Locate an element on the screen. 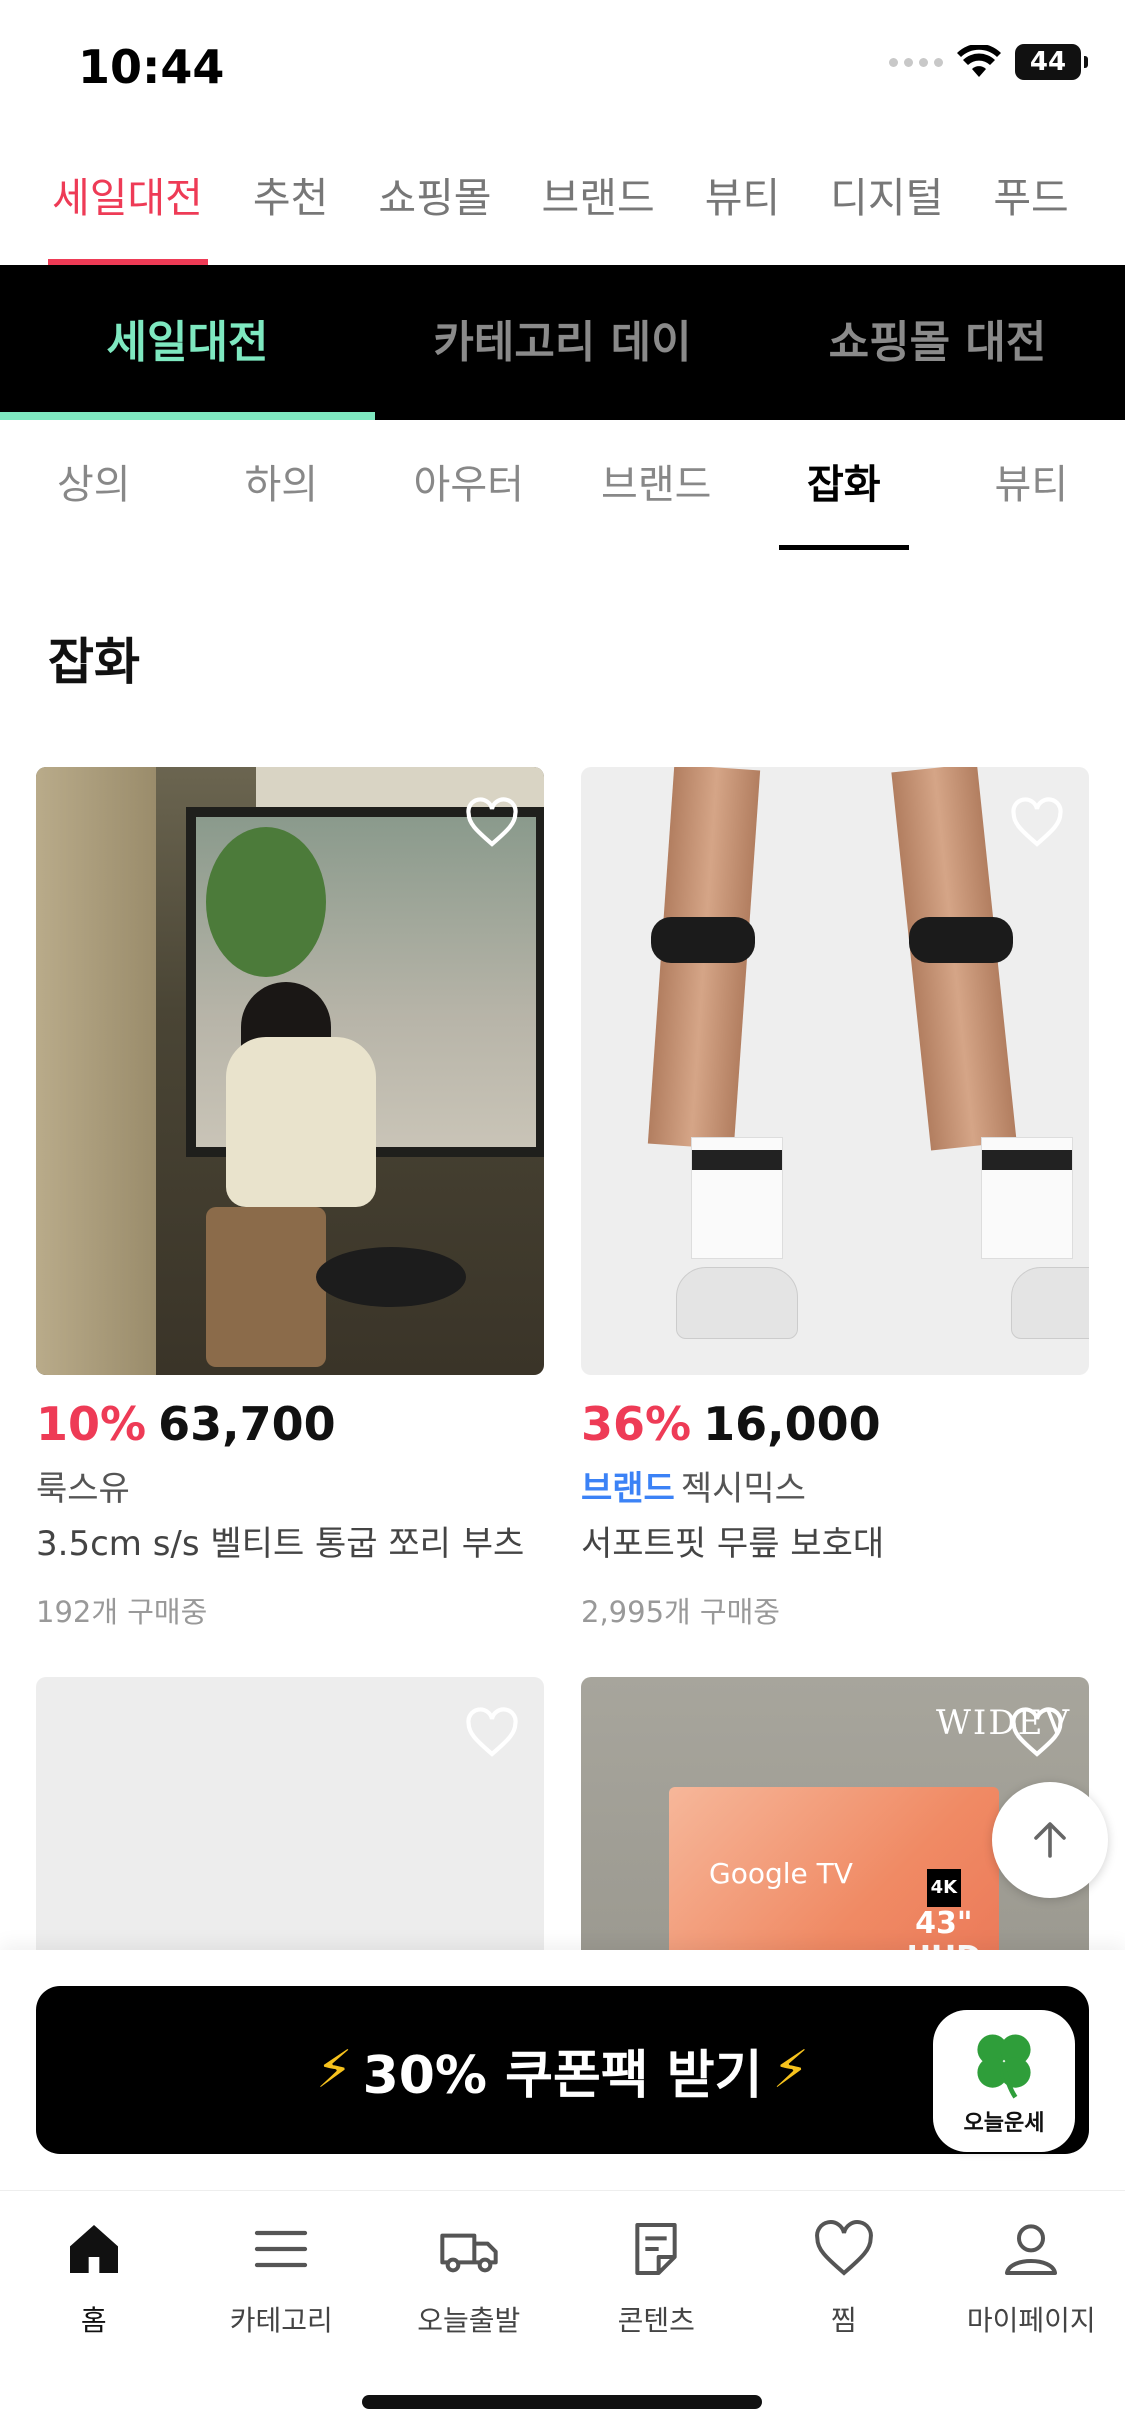  discount-rate: 36% is located at coordinates (636, 1424).